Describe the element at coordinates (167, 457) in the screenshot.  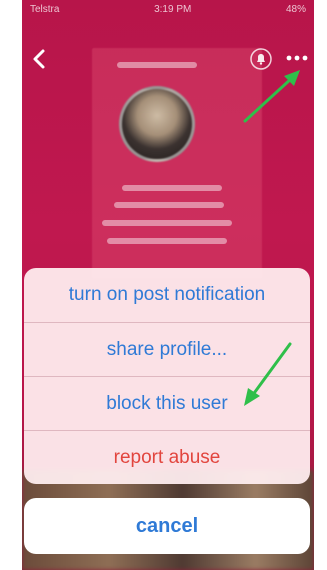
I see `report-abuse-button: report abuse` at that location.